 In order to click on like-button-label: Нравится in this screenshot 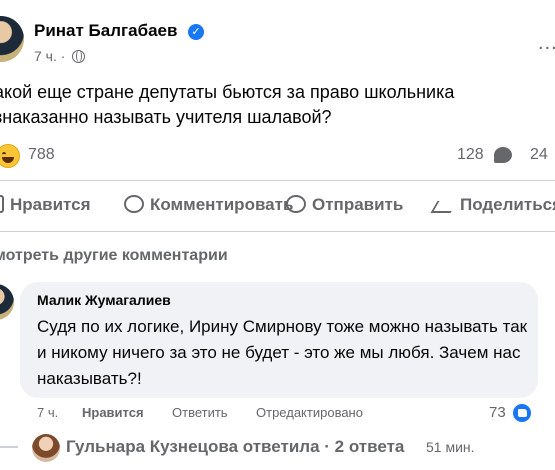, I will do `click(50, 204)`.